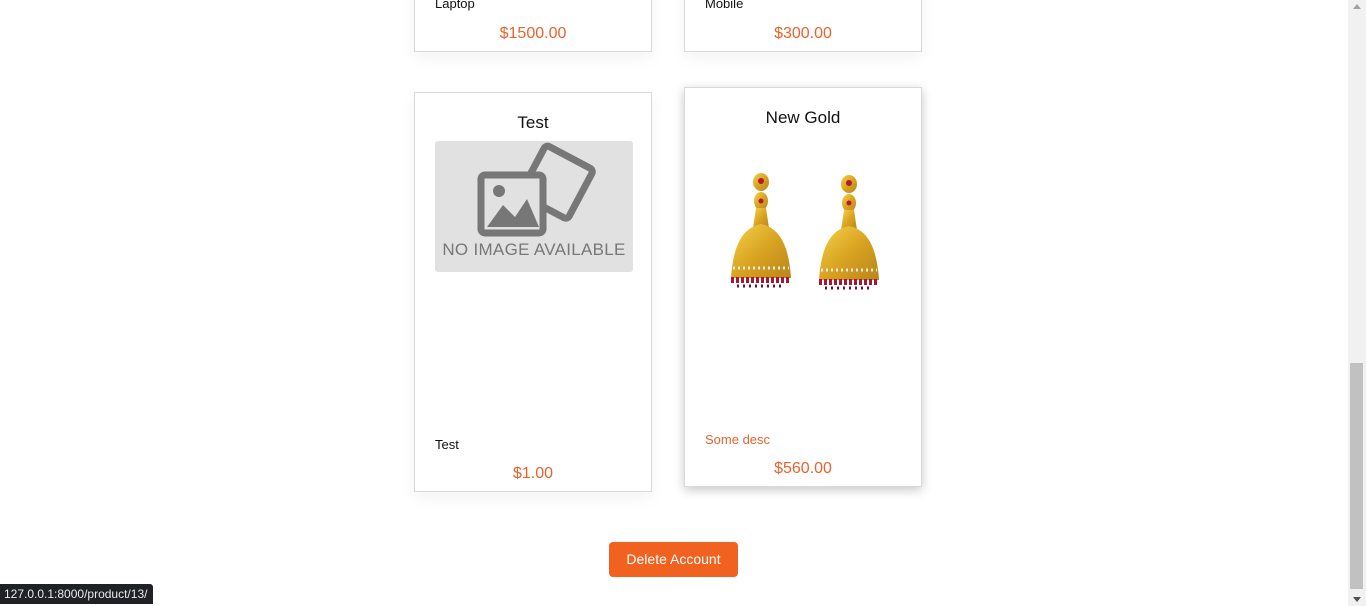 This screenshot has height=606, width=1366. Describe the element at coordinates (724, 5) in the screenshot. I see `product-description: Mobile` at that location.